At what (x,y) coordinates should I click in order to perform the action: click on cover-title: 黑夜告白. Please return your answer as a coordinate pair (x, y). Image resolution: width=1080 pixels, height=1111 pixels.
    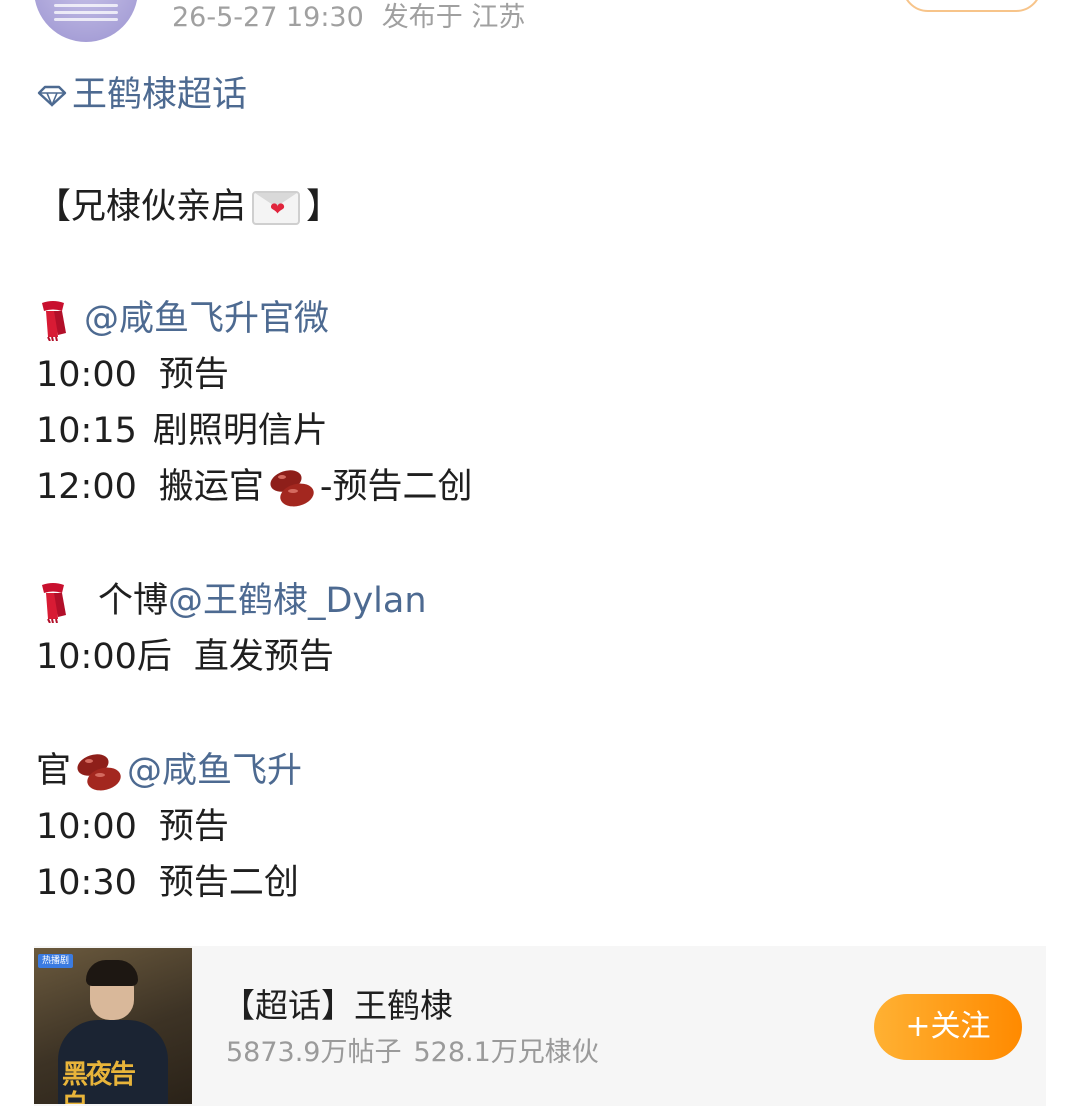
    Looking at the image, I should click on (99, 1082).